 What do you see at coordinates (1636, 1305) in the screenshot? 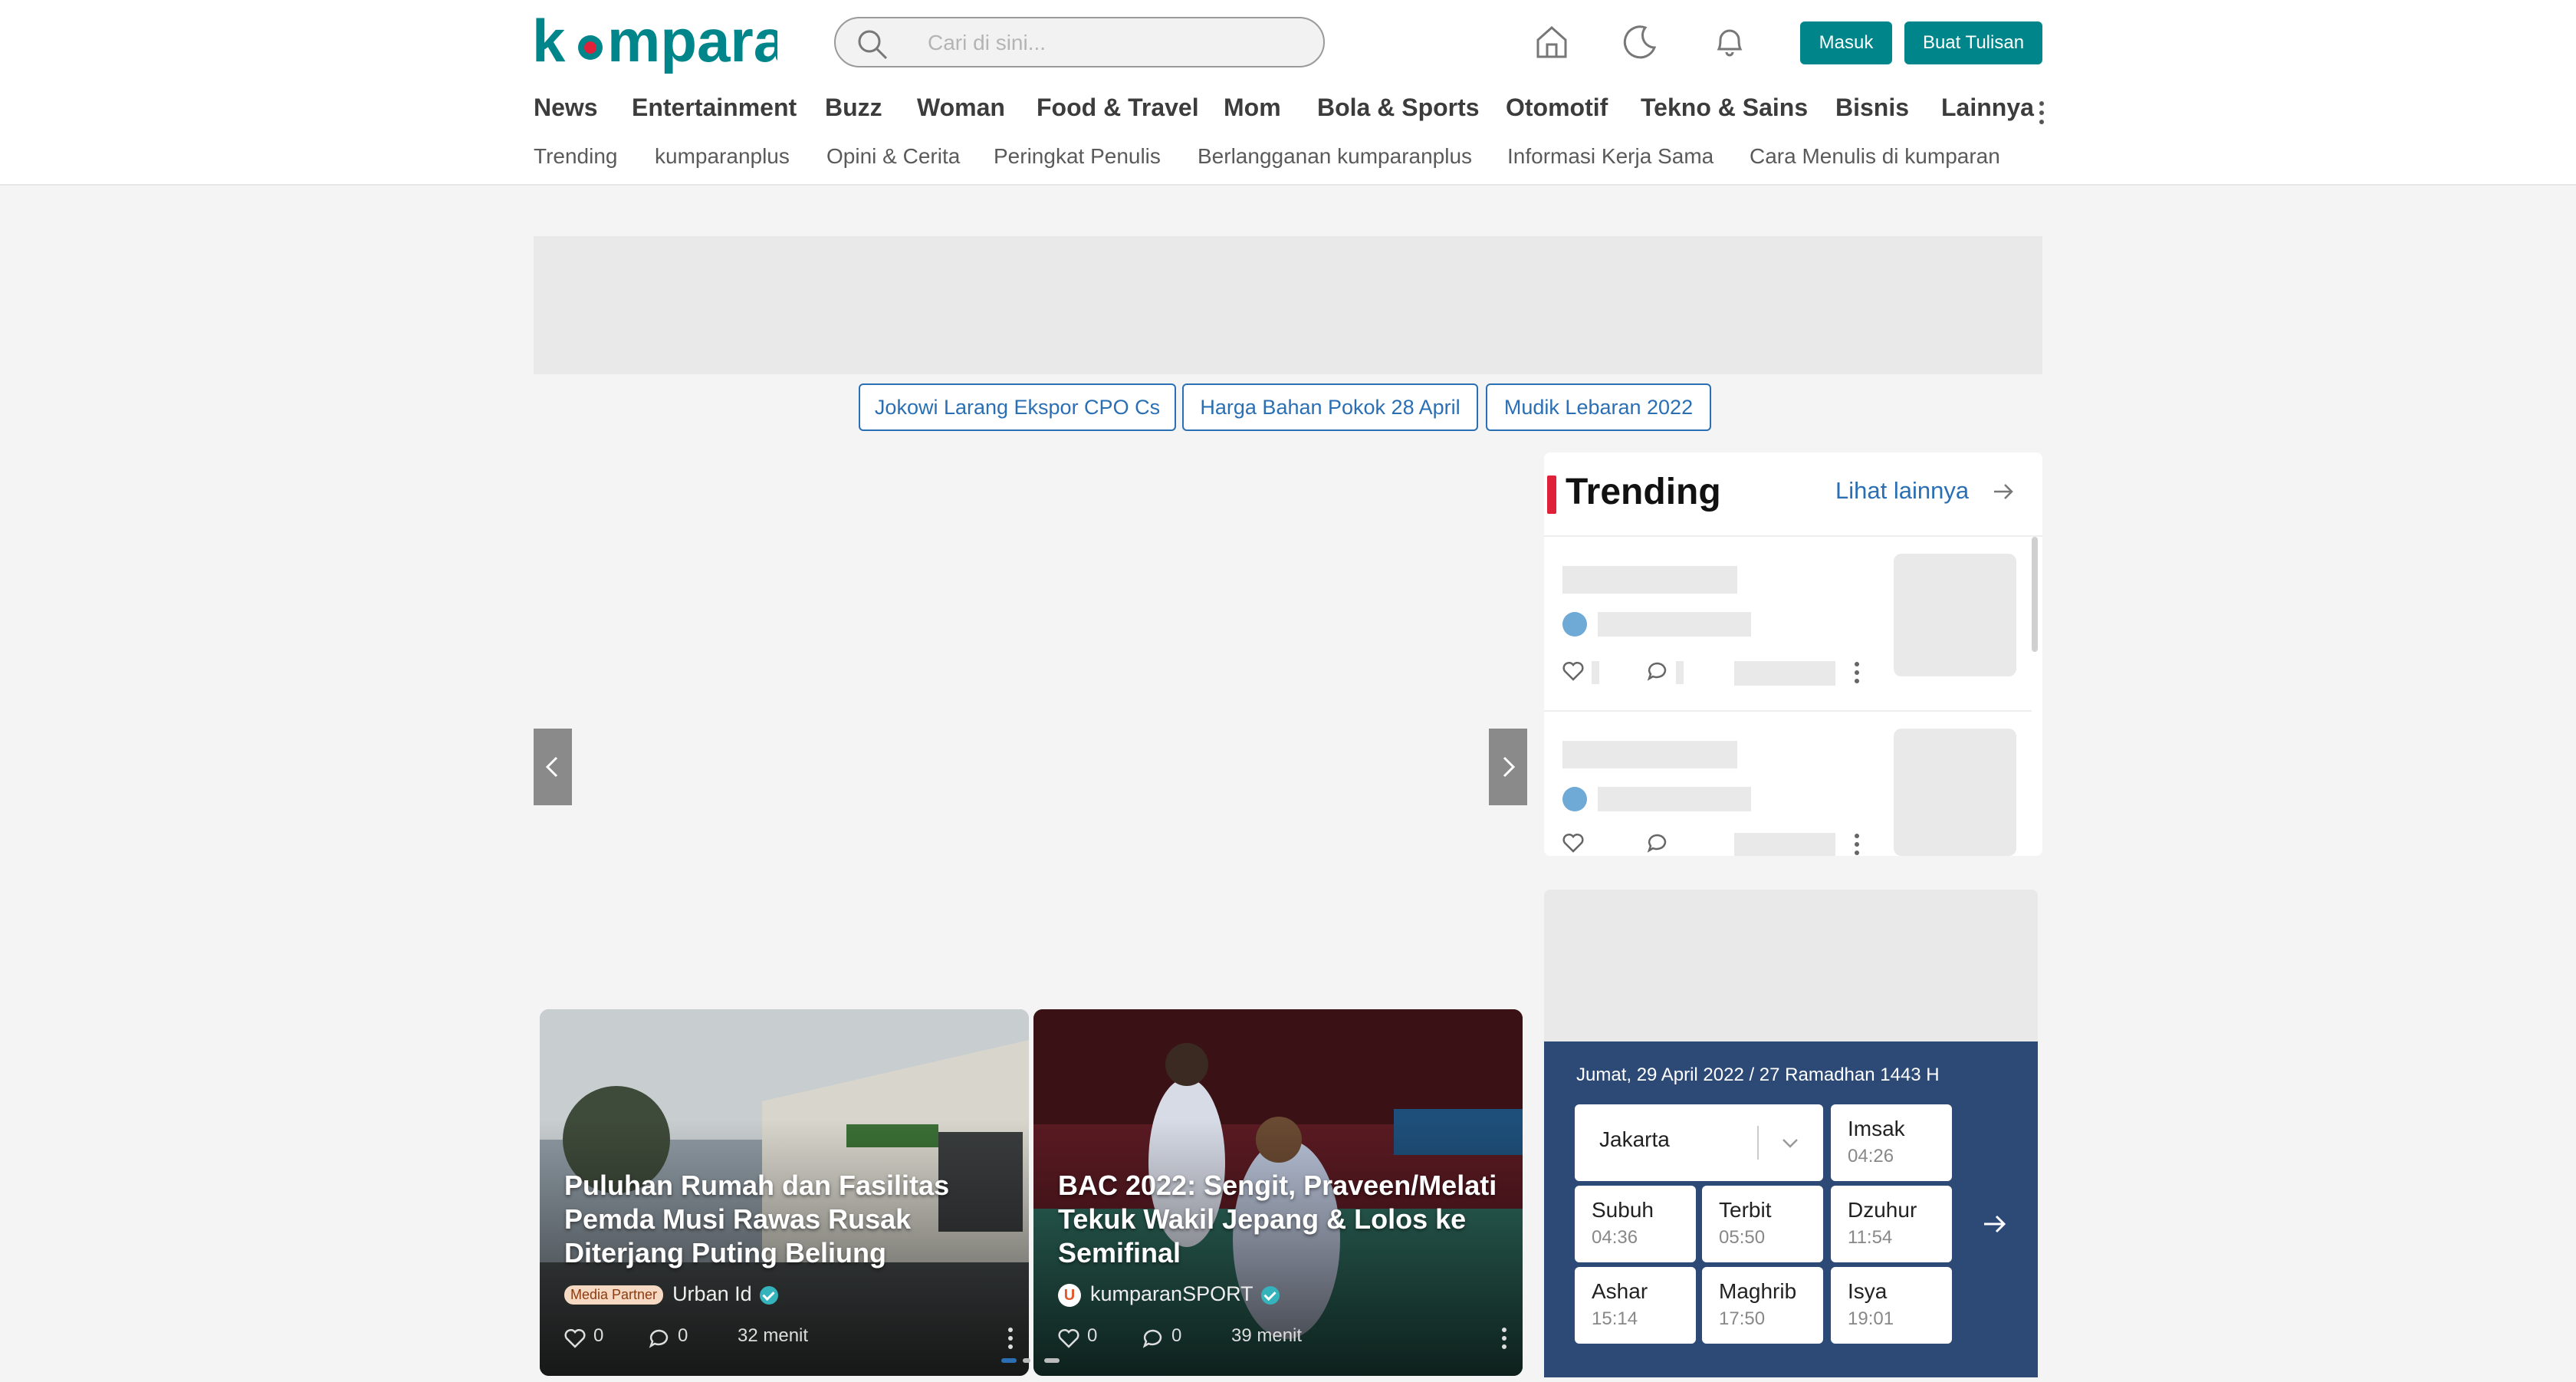
I see `prayer-time-ashar: Ashar 15:14` at bounding box center [1636, 1305].